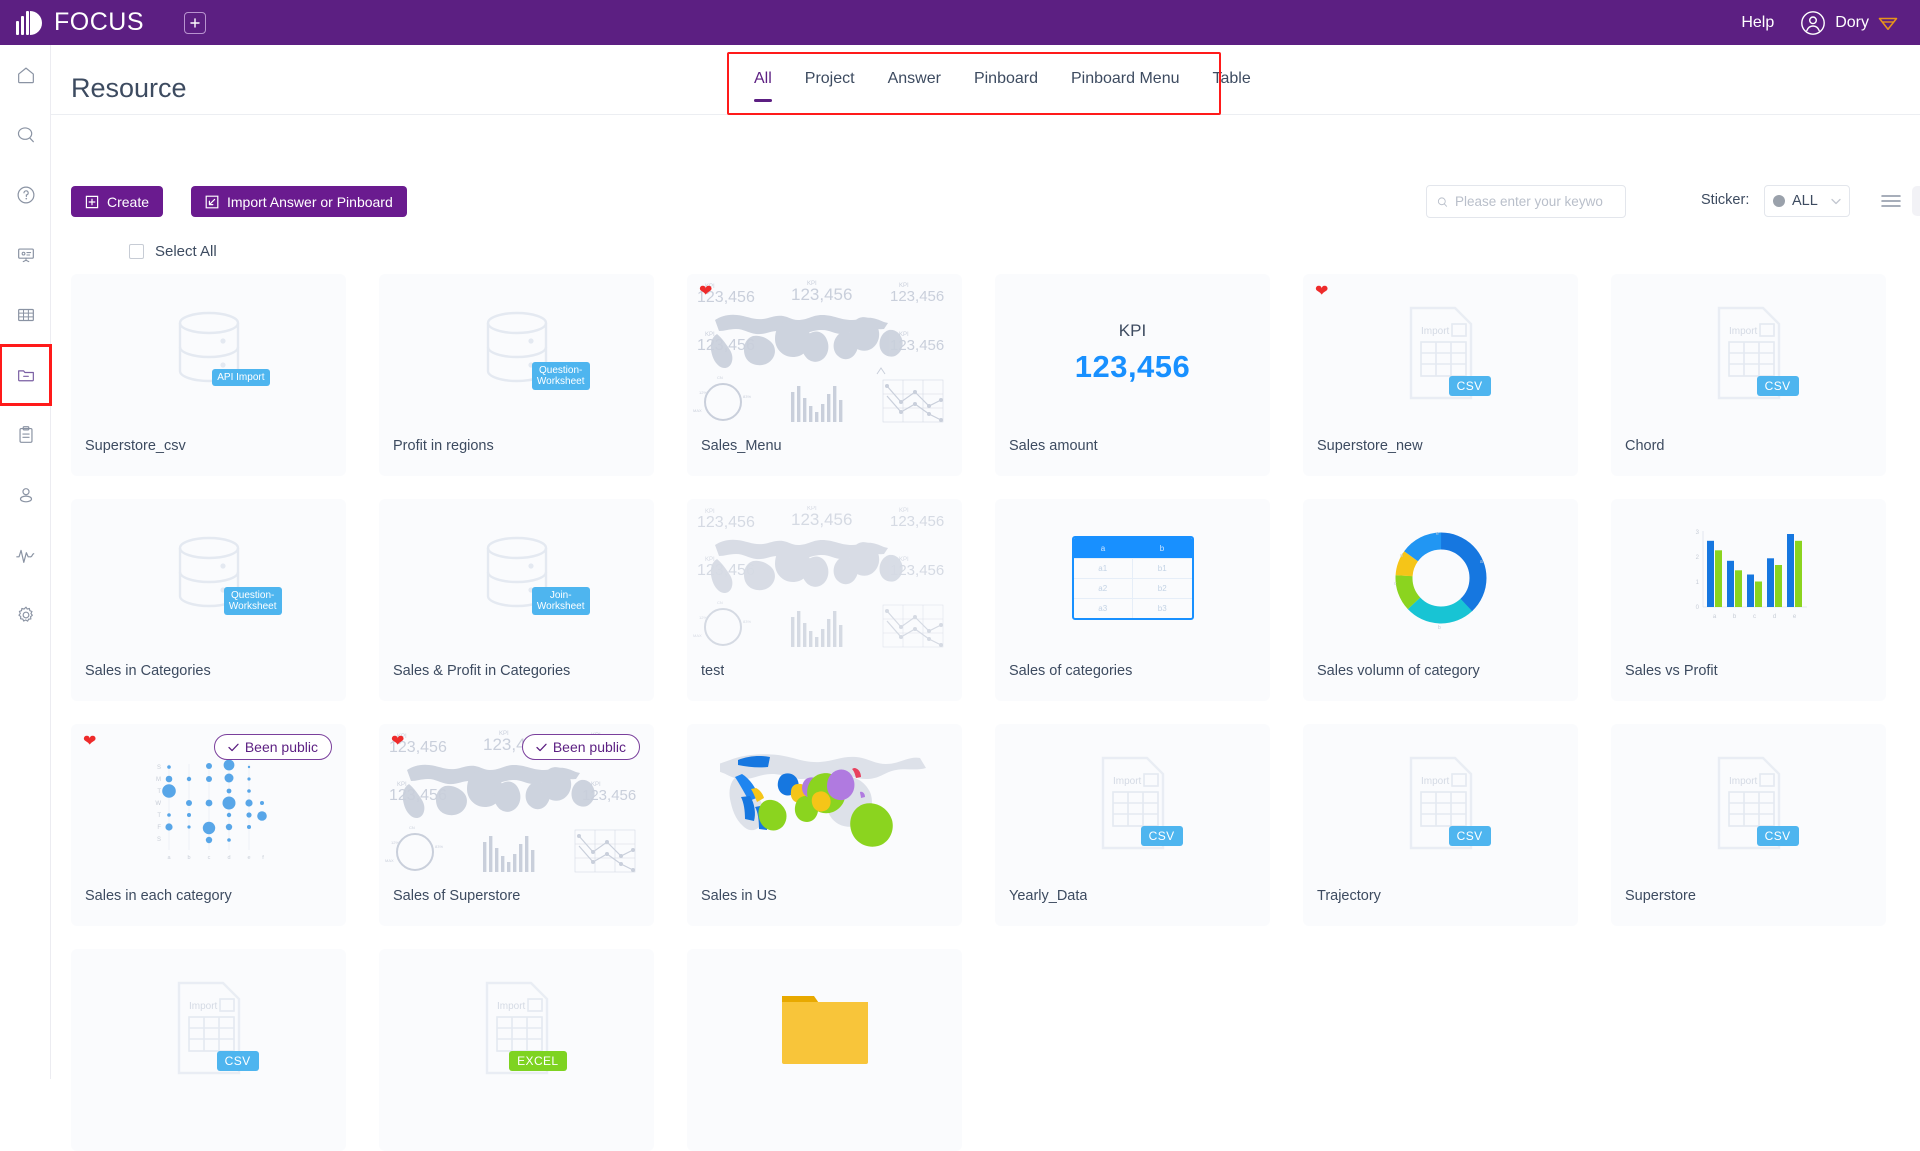  I want to click on sticker-select: ALL, so click(1807, 201).